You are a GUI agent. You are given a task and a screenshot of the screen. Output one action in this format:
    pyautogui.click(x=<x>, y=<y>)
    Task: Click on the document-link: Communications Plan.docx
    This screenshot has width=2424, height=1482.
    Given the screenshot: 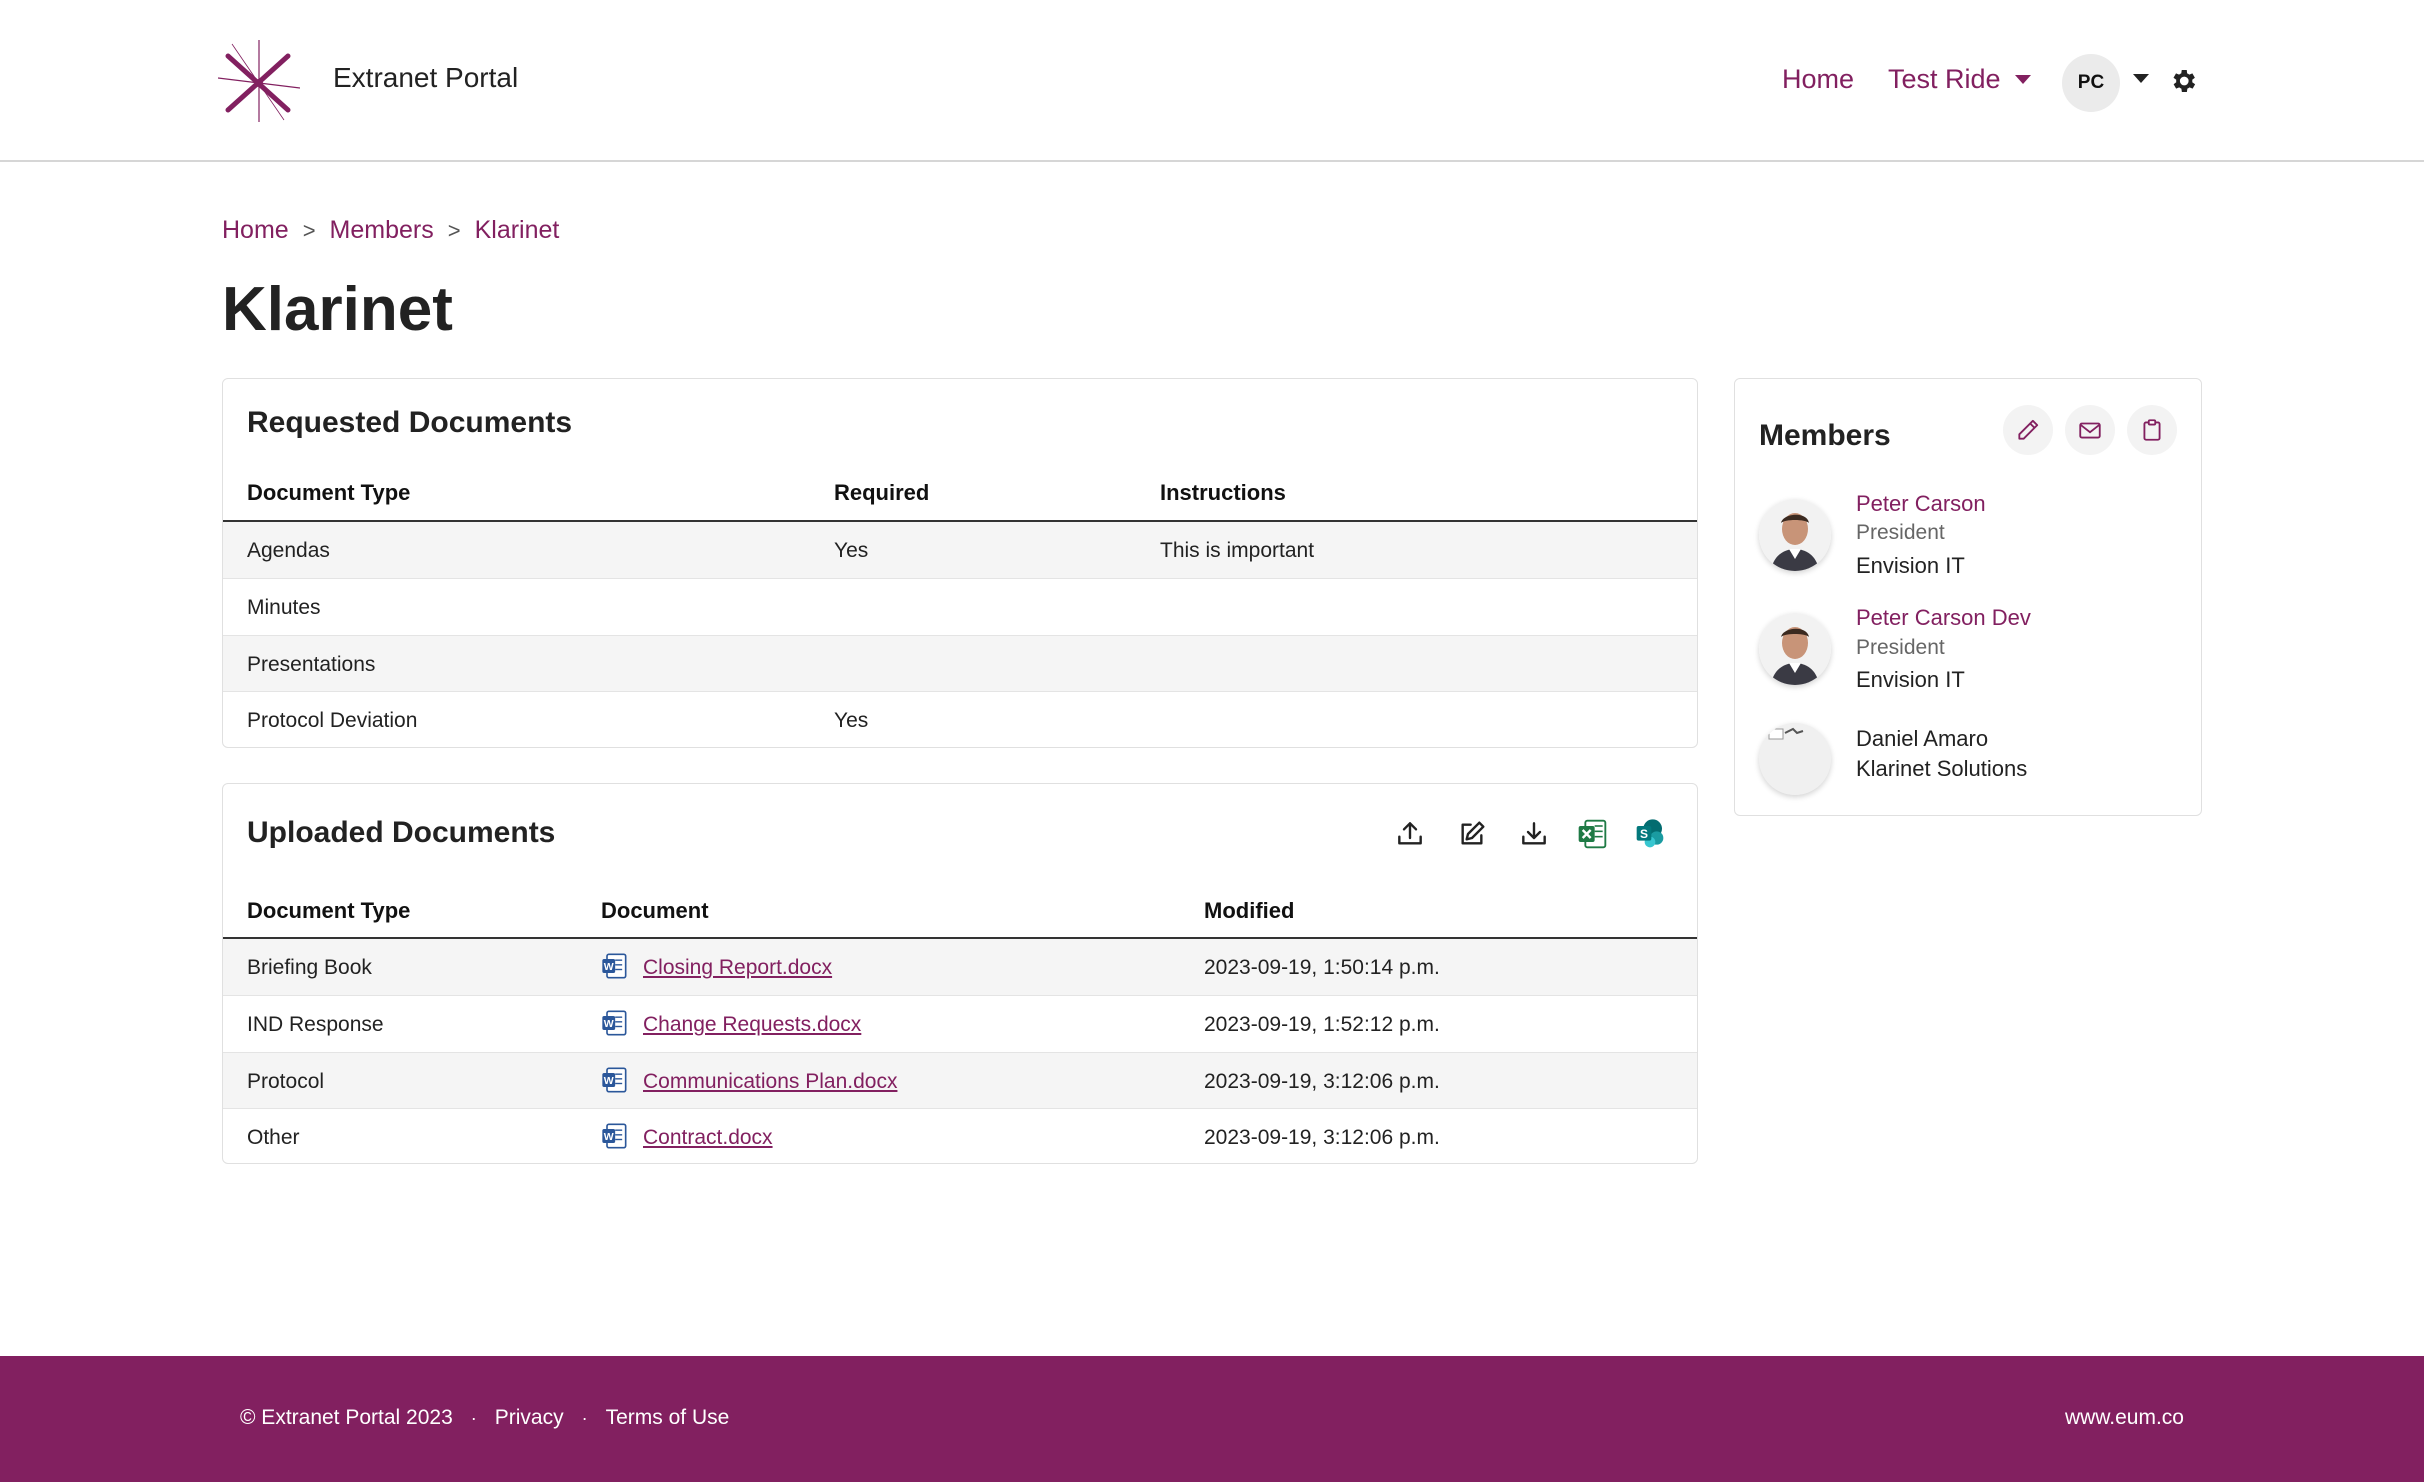 What is the action you would take?
    pyautogui.click(x=770, y=1082)
    